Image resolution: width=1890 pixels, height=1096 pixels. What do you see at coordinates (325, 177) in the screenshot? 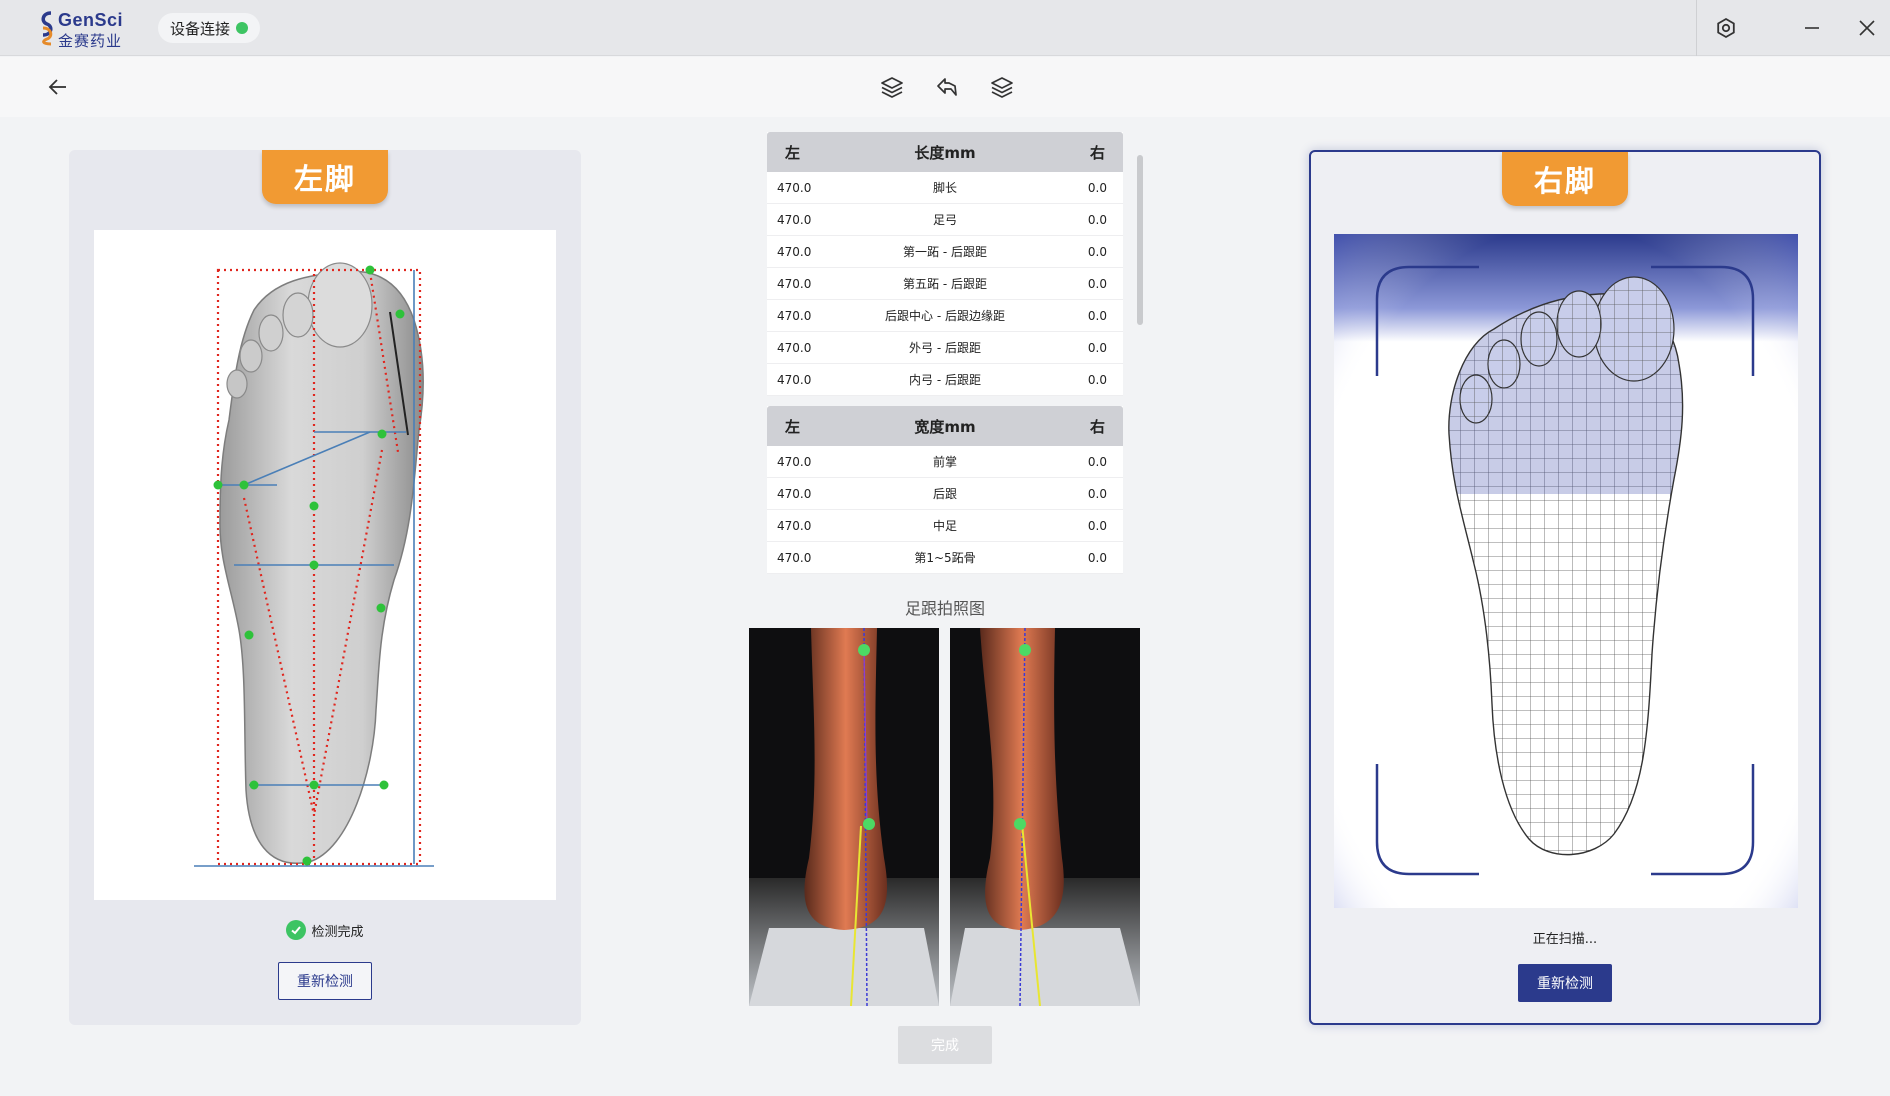
I see `left-foot-tab: 左脚` at bounding box center [325, 177].